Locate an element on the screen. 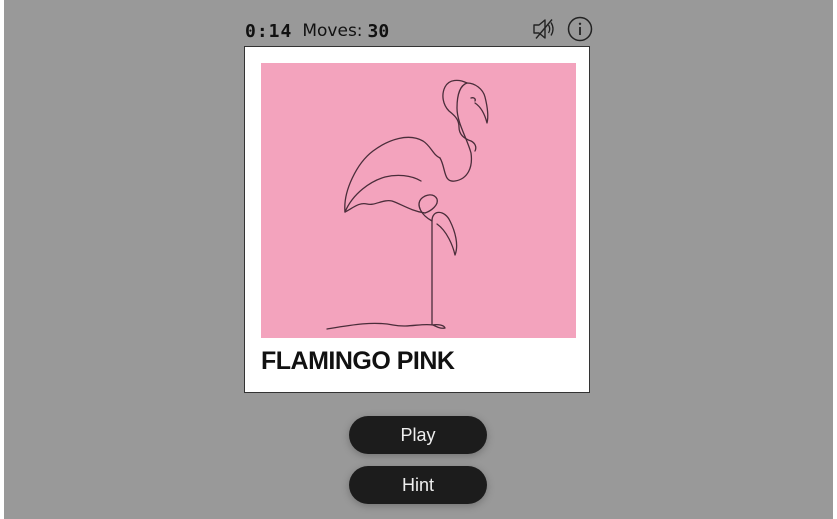 The width and height of the screenshot is (837, 519). color-name-title: FLAMINGO PINK is located at coordinates (358, 361).